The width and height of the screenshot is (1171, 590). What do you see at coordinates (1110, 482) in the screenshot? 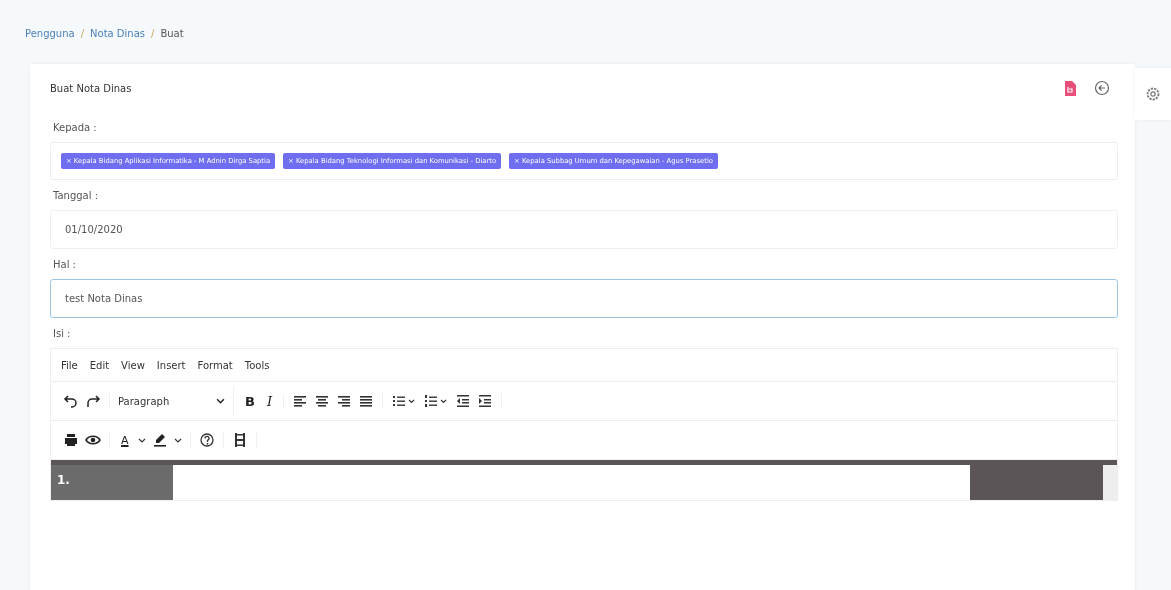
I see `scrollbar` at bounding box center [1110, 482].